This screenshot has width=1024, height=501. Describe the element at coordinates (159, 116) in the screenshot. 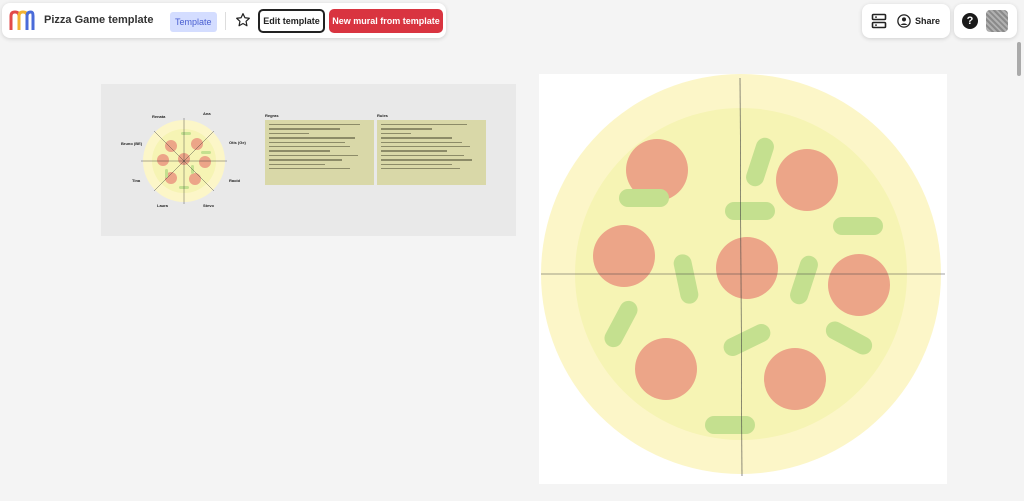

I see `participant-name: Renata` at that location.